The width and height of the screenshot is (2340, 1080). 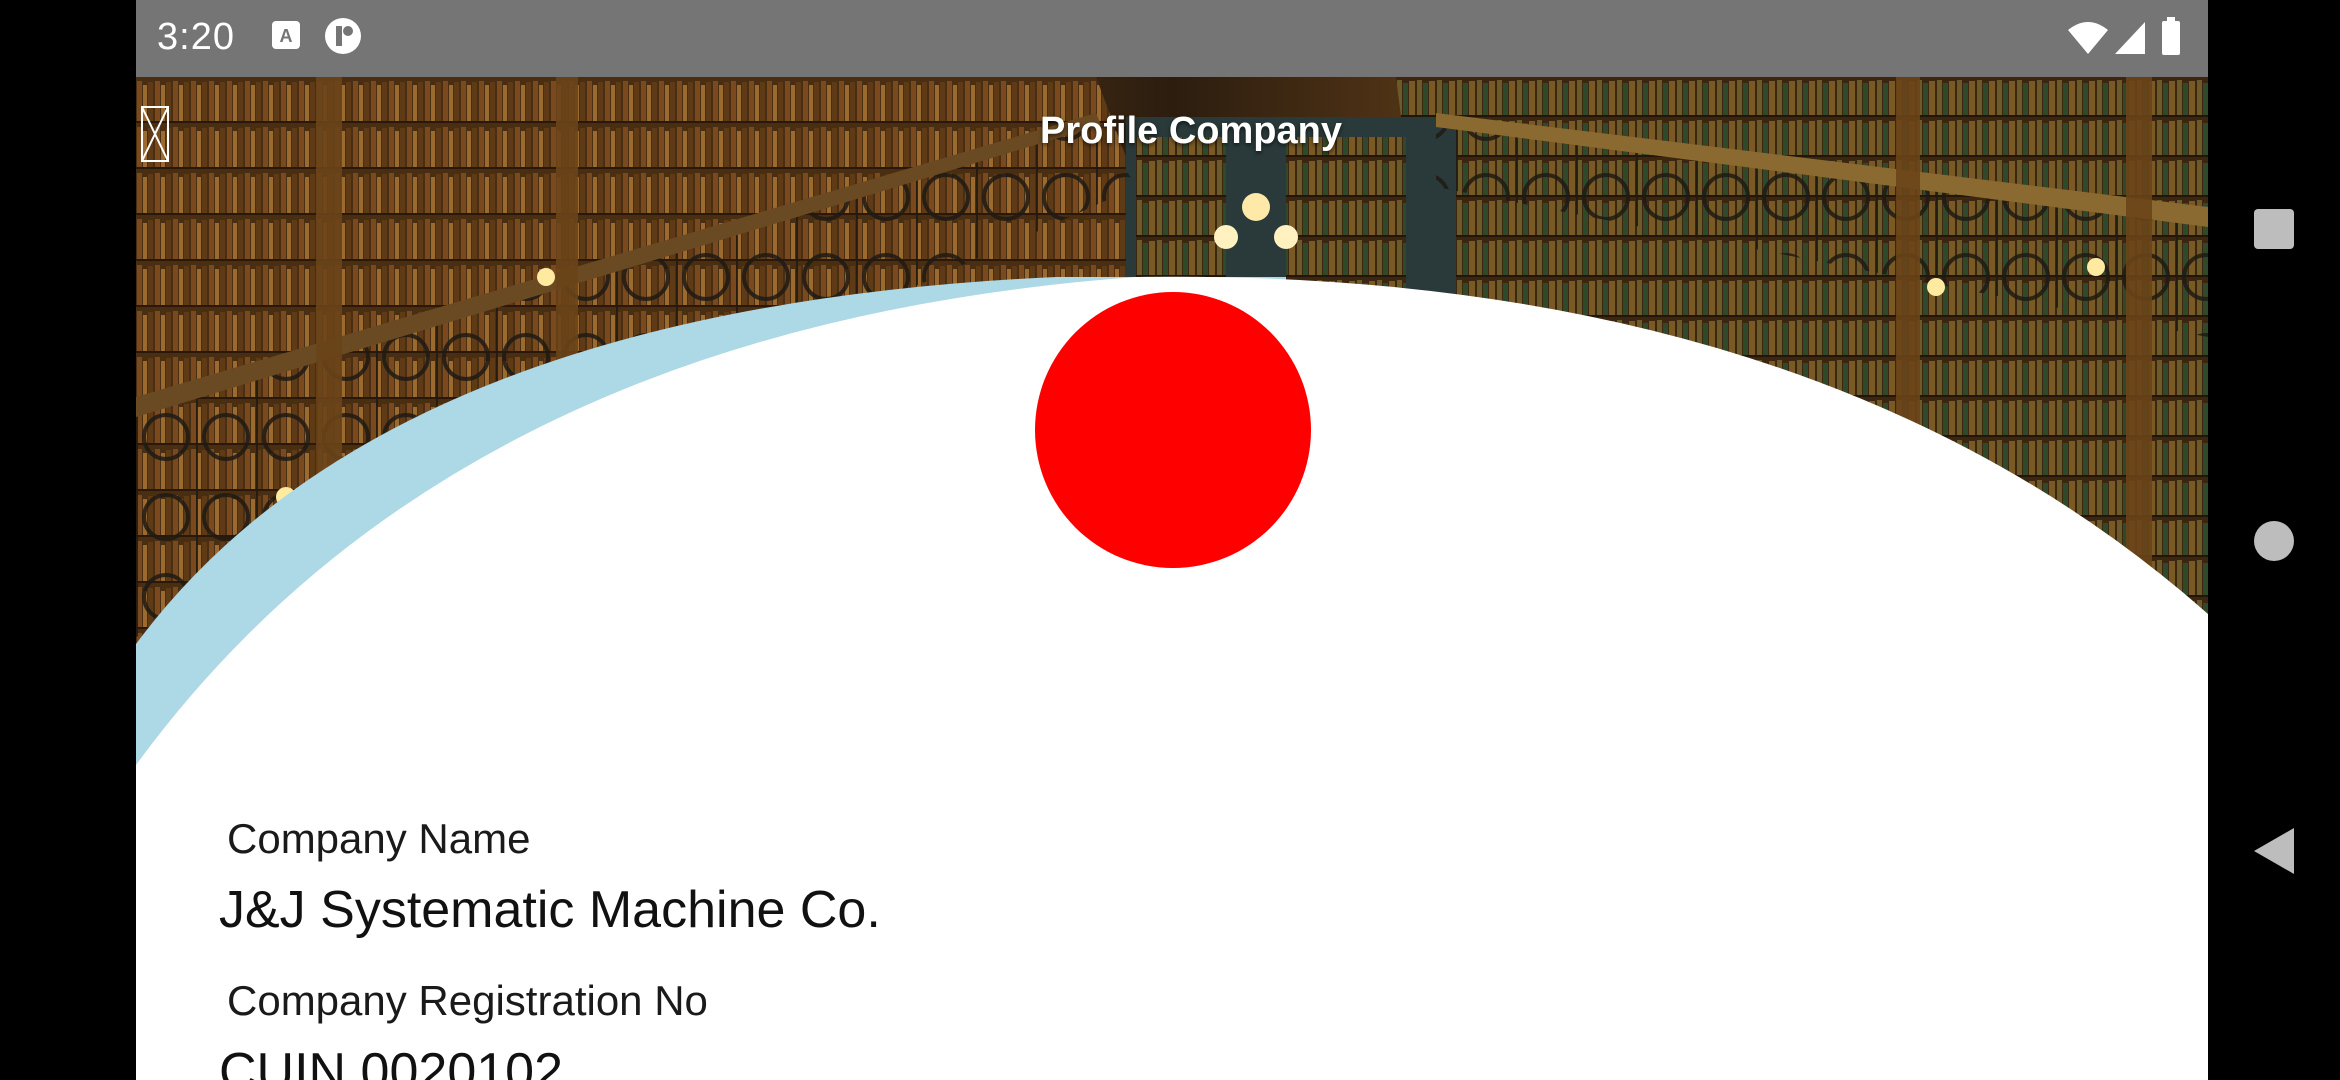 I want to click on page-title: Profile Company, so click(x=1191, y=131).